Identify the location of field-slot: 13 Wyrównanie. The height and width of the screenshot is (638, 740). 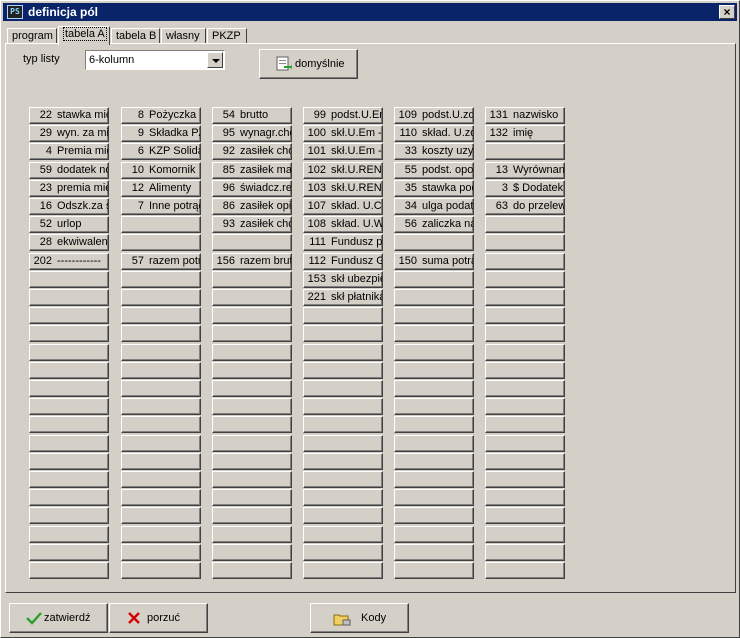
(525, 170).